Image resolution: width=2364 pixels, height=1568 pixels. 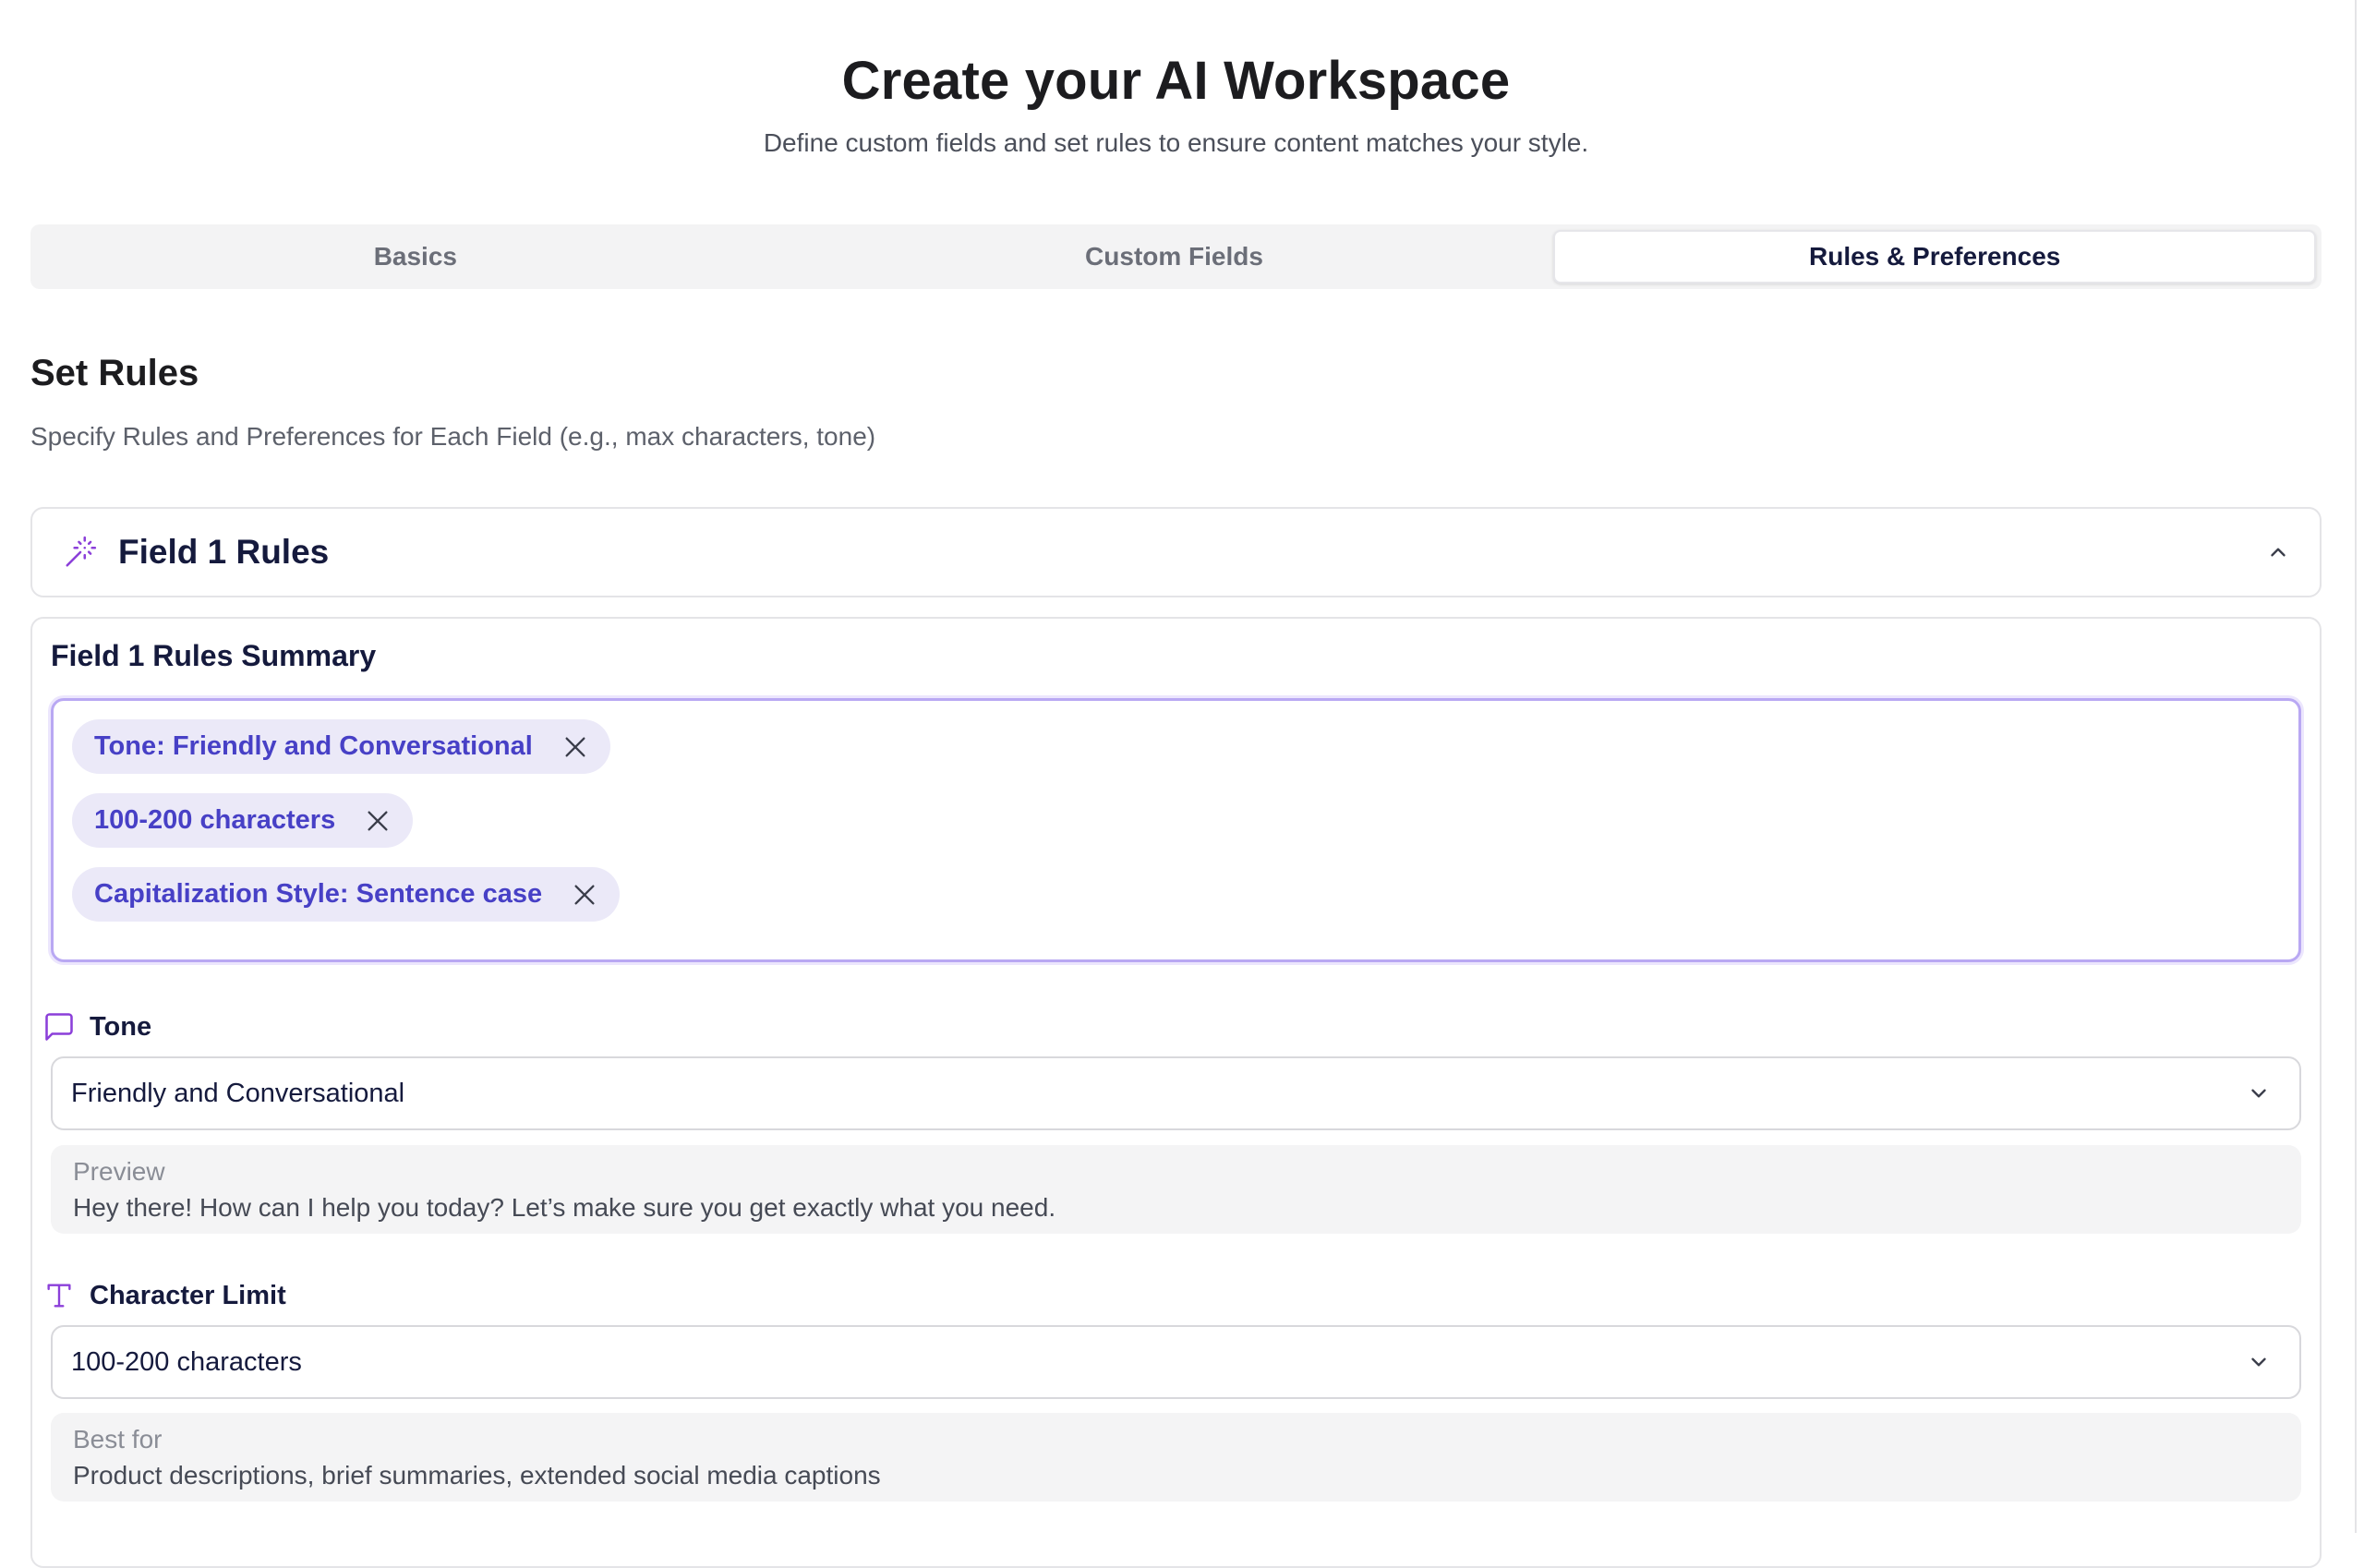 I want to click on rules-summary-label: Field 1 Rules Summary, so click(x=214, y=655).